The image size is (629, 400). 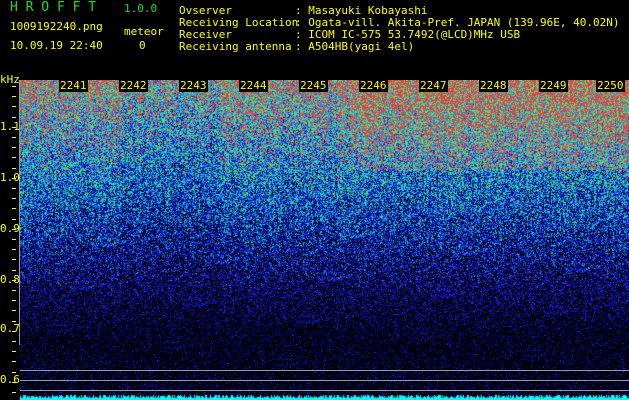 What do you see at coordinates (144, 31) in the screenshot?
I see `meteor-label: meteor` at bounding box center [144, 31].